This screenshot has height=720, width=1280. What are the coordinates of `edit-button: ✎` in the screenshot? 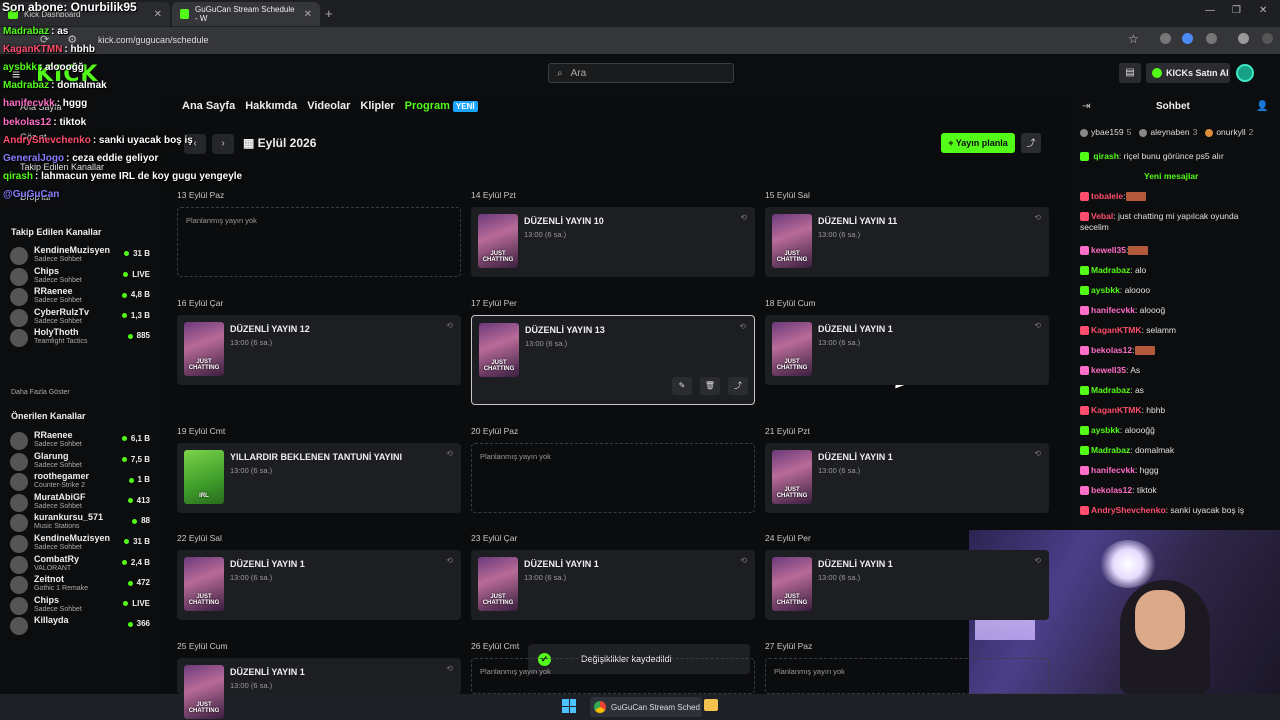 It's located at (682, 386).